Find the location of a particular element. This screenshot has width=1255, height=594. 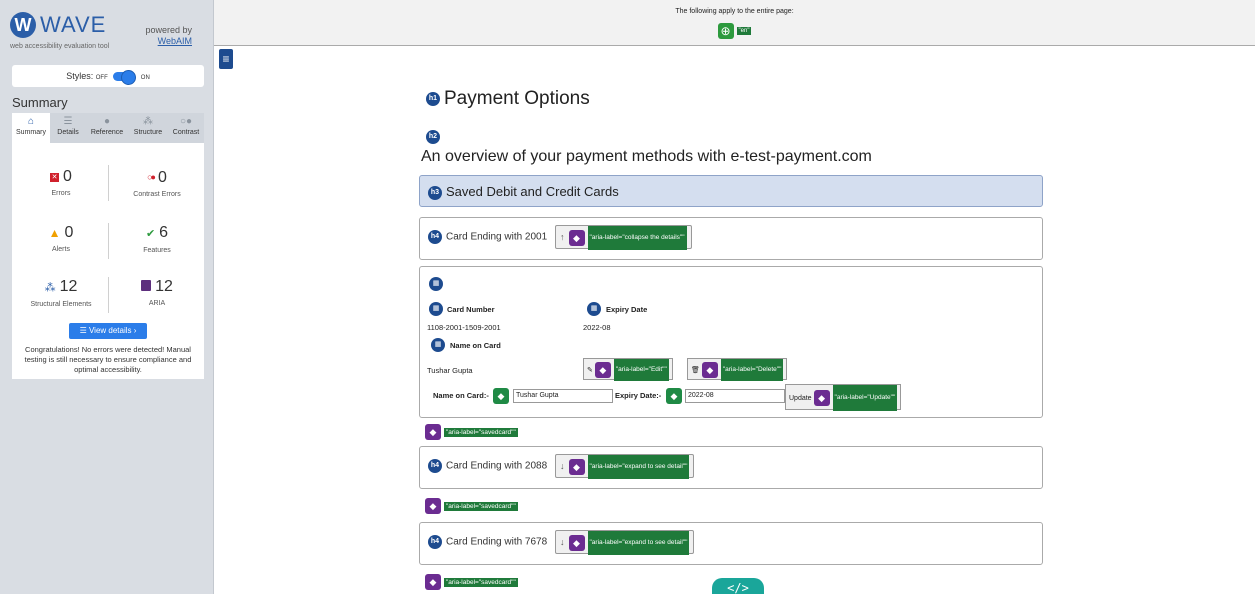

wave-logo-text: WAVE is located at coordinates (73, 24).